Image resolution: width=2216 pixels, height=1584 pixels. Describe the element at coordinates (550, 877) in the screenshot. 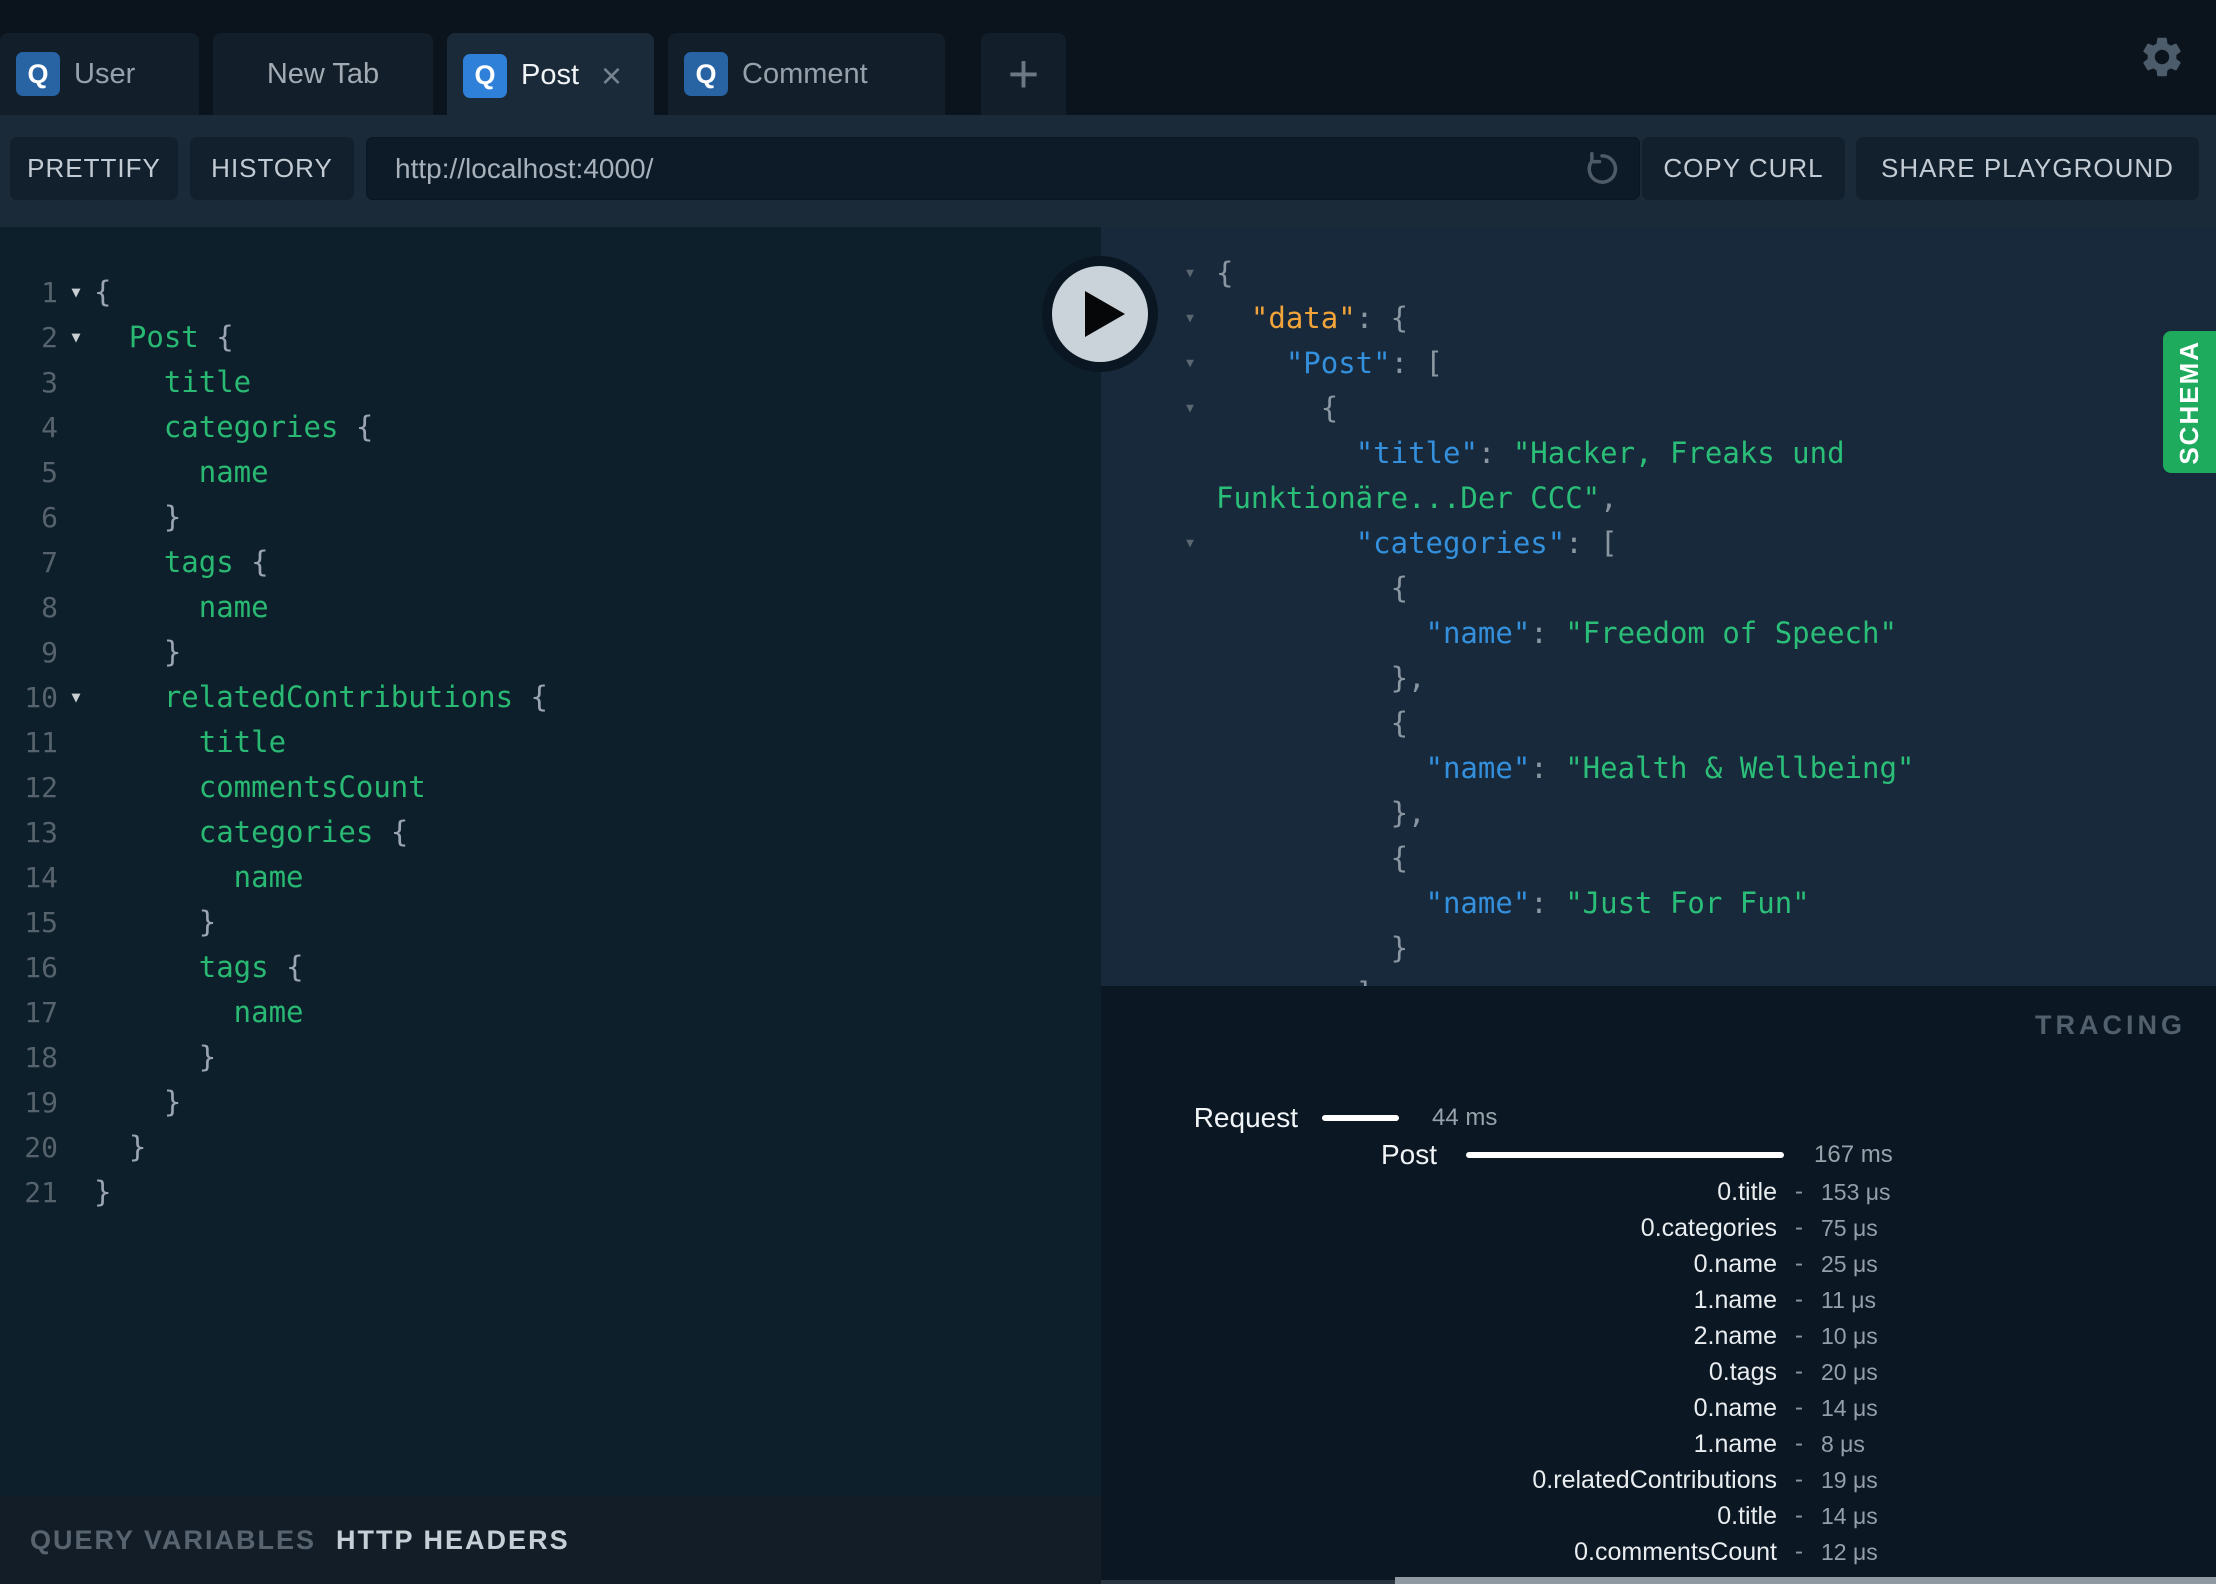

I see `editor-line: 14 name` at that location.